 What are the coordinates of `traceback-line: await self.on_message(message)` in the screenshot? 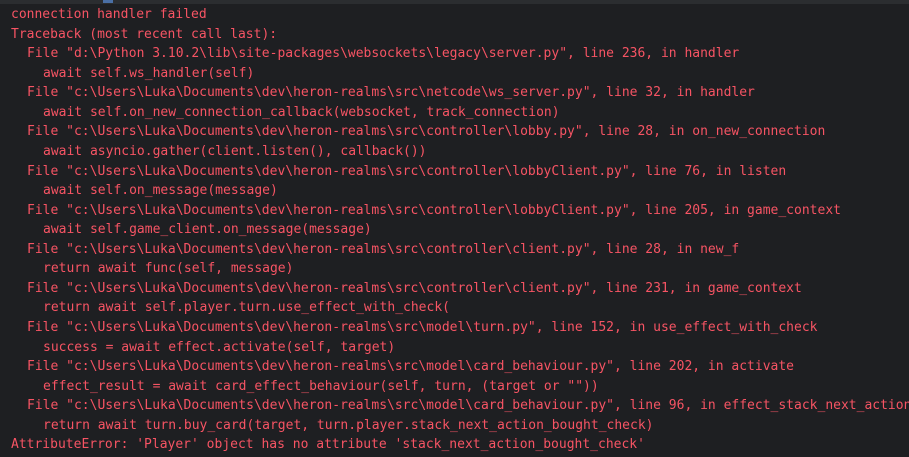 It's located at (160, 191).